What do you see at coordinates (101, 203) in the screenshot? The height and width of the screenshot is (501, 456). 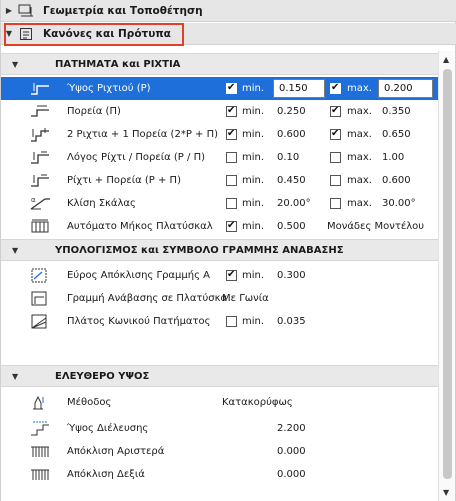 I see `row-label: Κλίση Σκάλας` at bounding box center [101, 203].